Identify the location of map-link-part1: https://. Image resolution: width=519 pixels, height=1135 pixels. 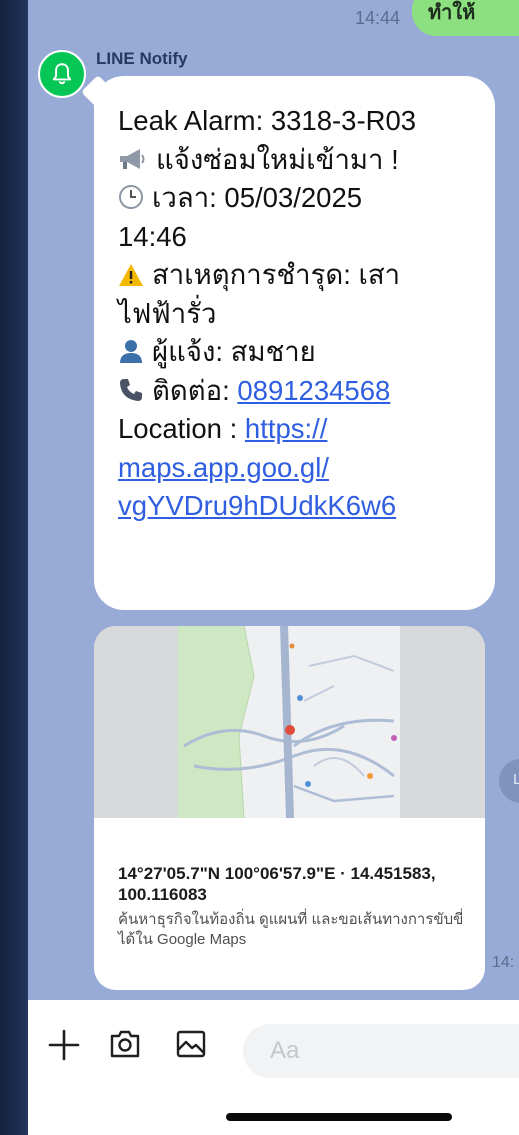
(286, 428).